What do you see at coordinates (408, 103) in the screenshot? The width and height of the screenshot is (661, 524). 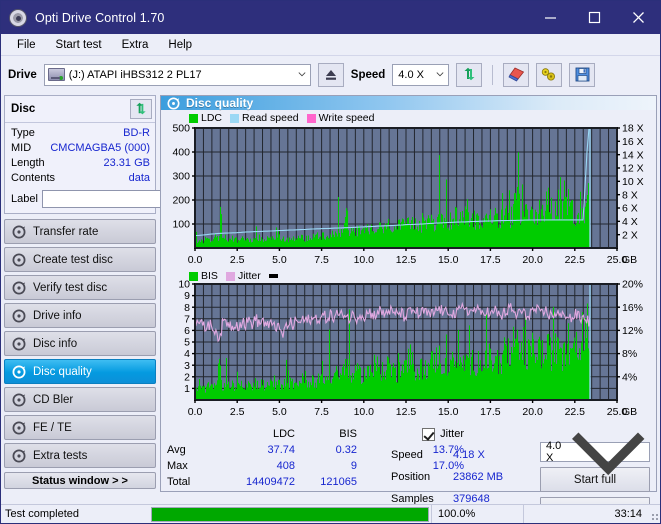 I see `panel-header: Disc quality` at bounding box center [408, 103].